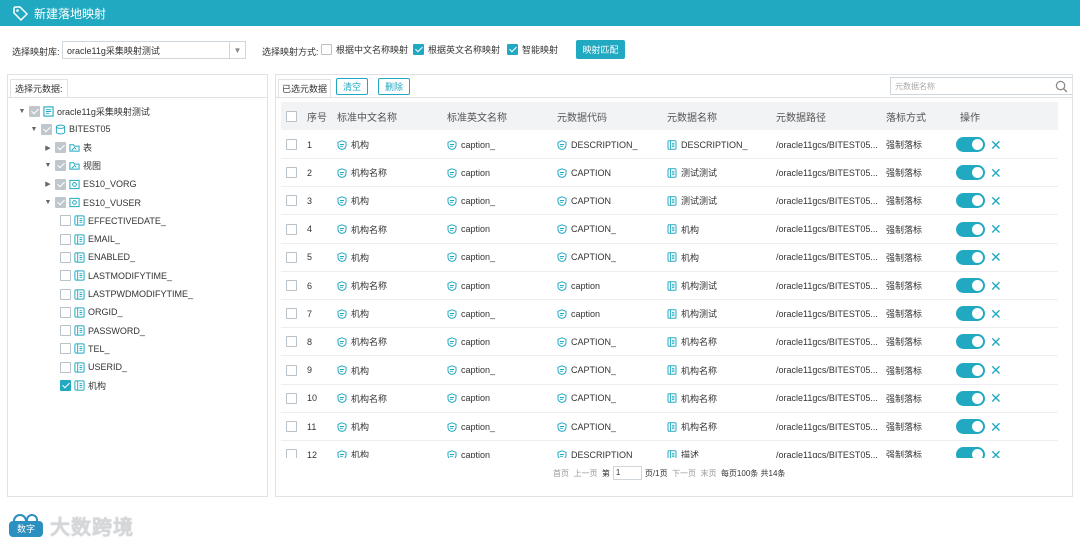  Describe the element at coordinates (126, 294) in the screenshot. I see `tree-node: LASTPWDMODIFYTIME_` at that location.